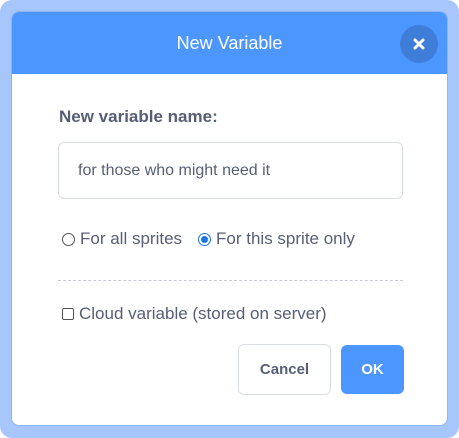  I want to click on radio-for-this-sprite-only: For this sprite only, so click(276, 239).